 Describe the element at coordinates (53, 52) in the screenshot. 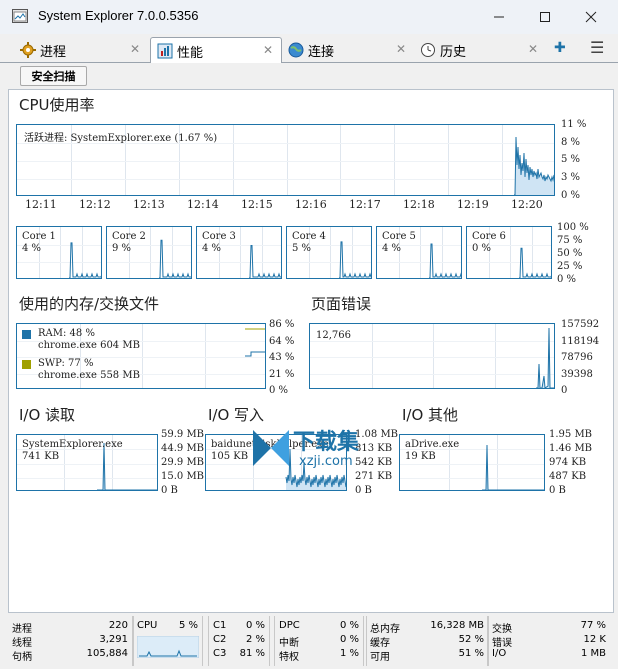

I see `tab-label: 进程` at that location.